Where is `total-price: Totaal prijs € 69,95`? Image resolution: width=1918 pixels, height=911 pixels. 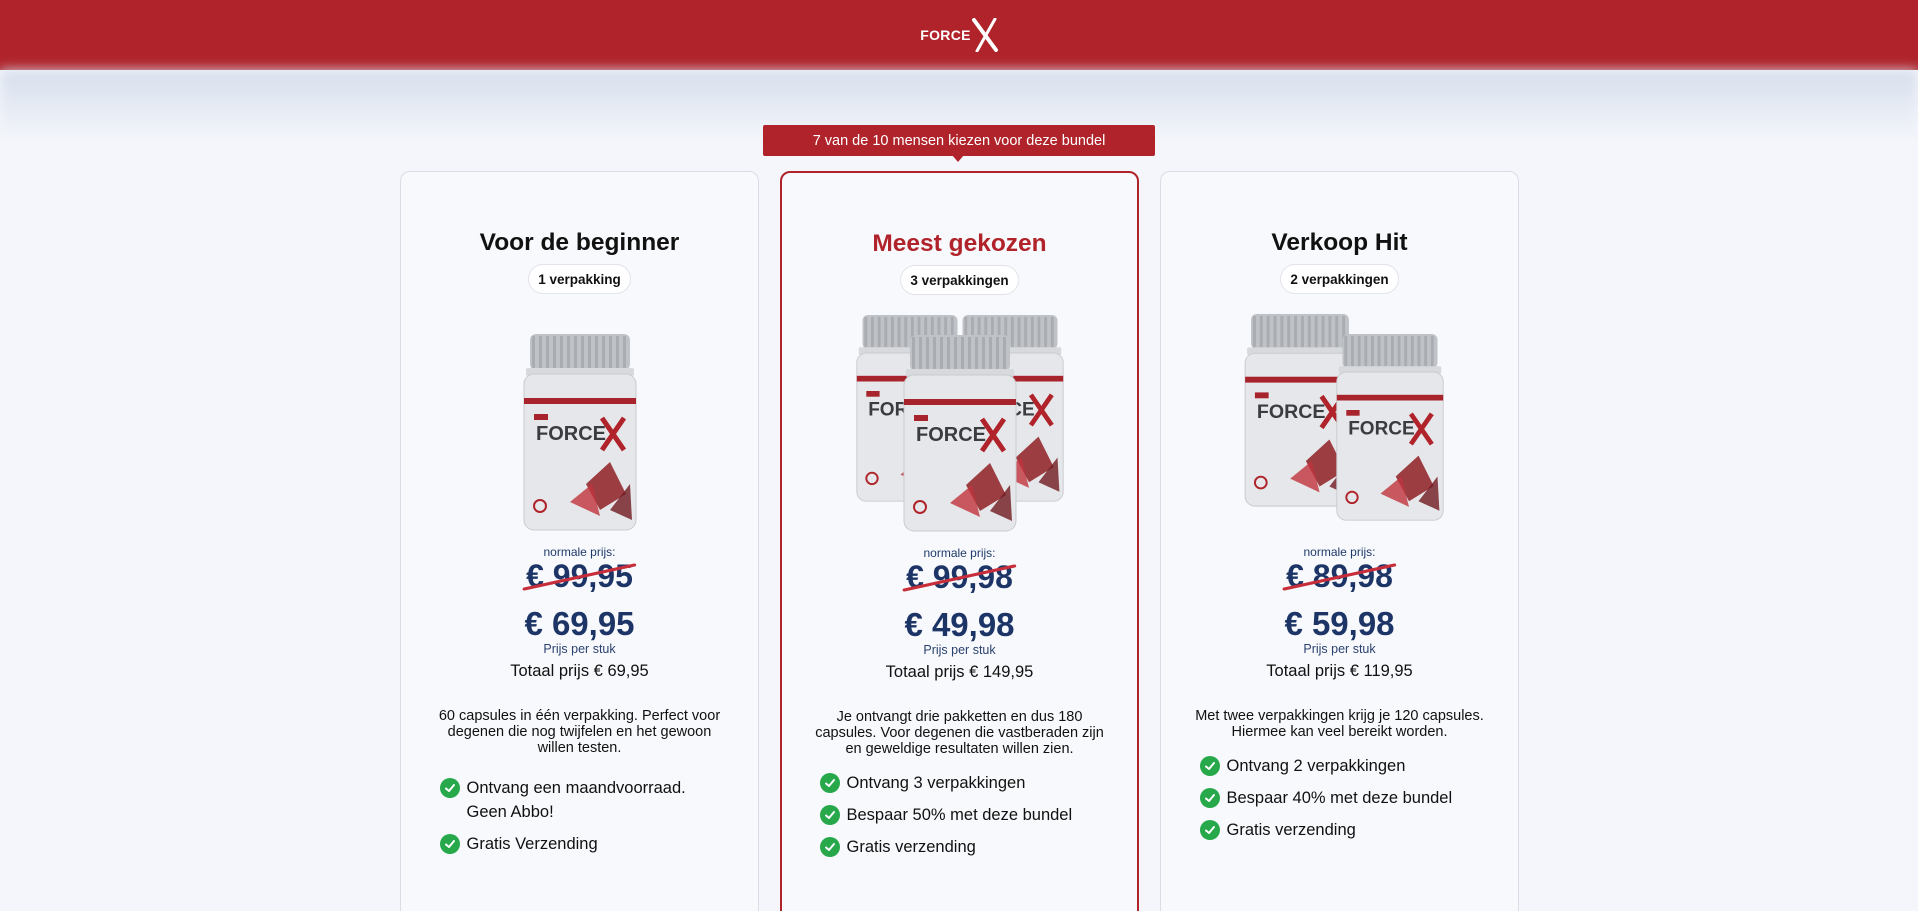
total-price: Totaal prijs € 69,95 is located at coordinates (579, 671).